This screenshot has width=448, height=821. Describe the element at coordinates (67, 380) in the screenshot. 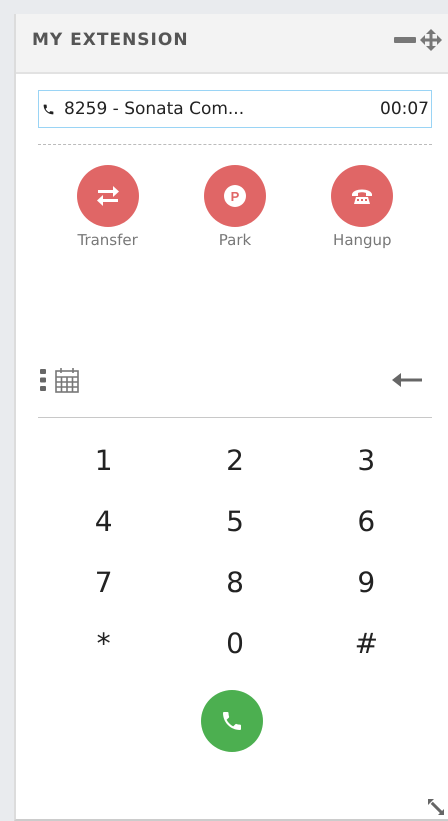

I see `calendar-icon` at that location.